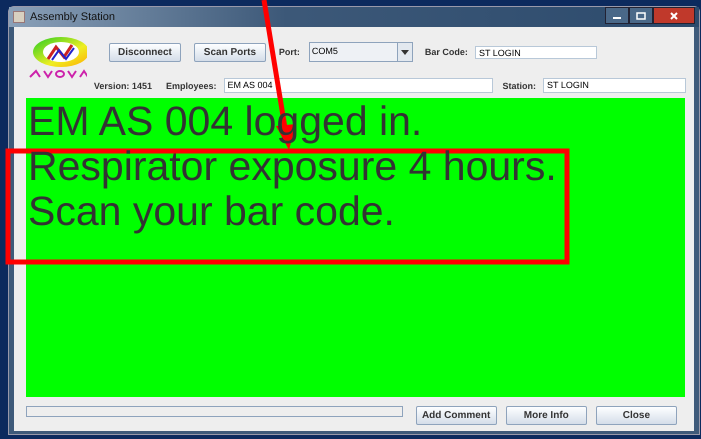  Describe the element at coordinates (519, 85) in the screenshot. I see `station-label: Station:` at that location.